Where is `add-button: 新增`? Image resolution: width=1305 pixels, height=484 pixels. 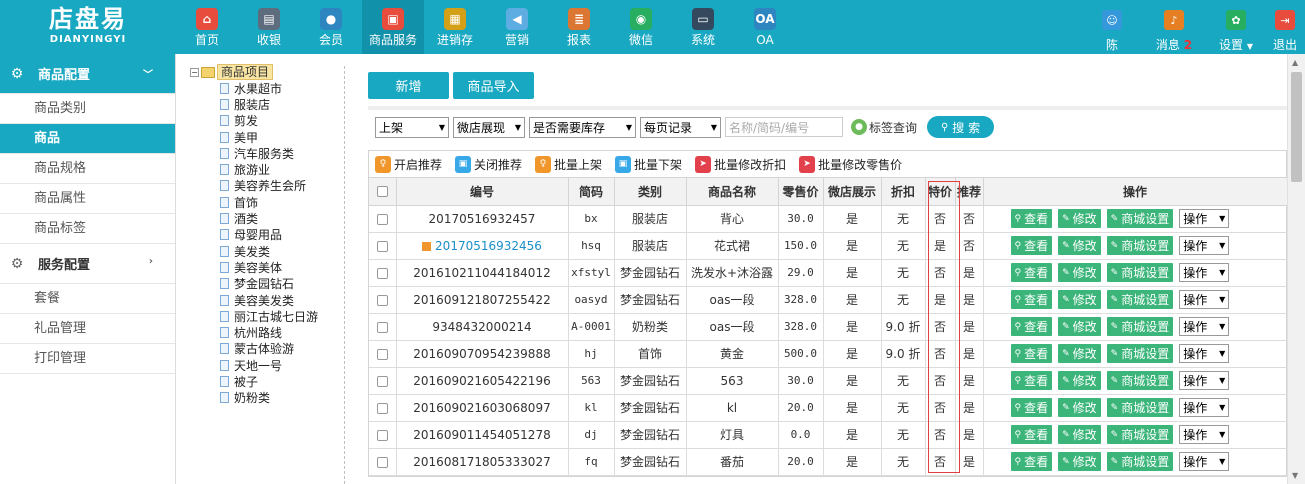 add-button: 新增 is located at coordinates (408, 85).